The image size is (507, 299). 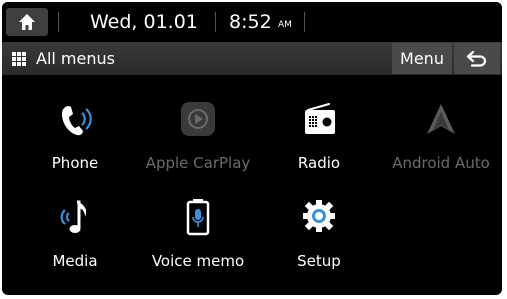 I want to click on app-label-android-auto: Android Auto, so click(x=441, y=163).